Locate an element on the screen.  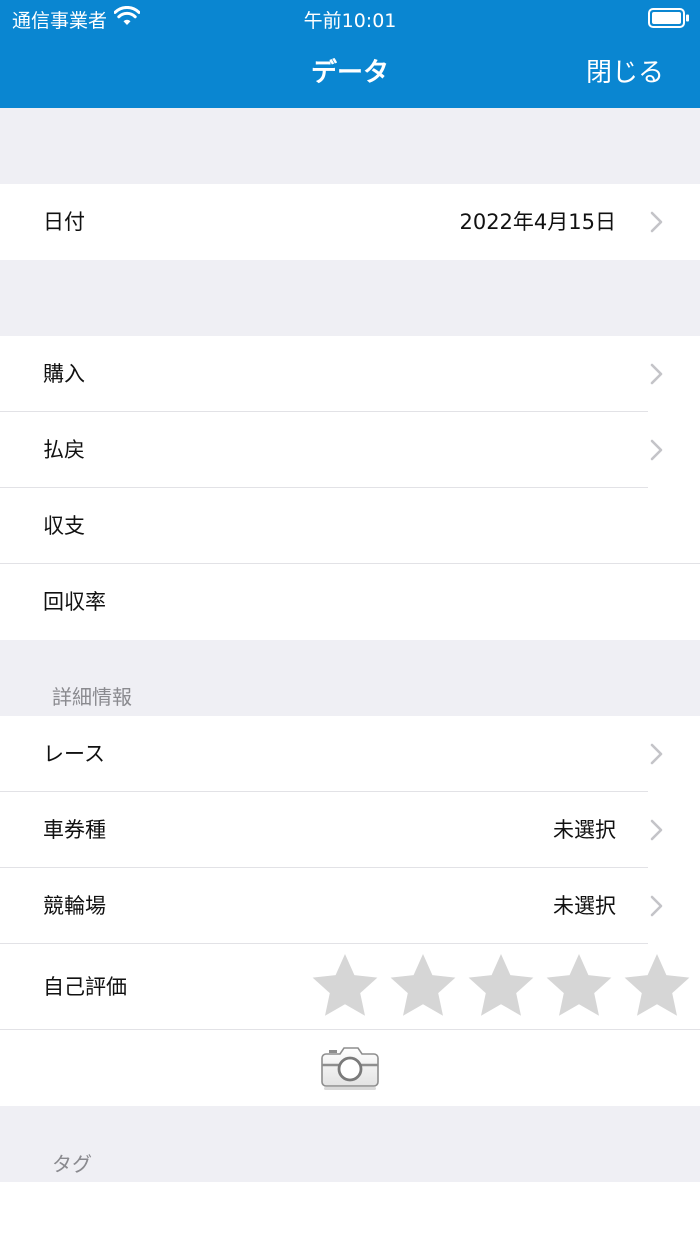
details-section-header: 詳細情報 is located at coordinates (92, 697).